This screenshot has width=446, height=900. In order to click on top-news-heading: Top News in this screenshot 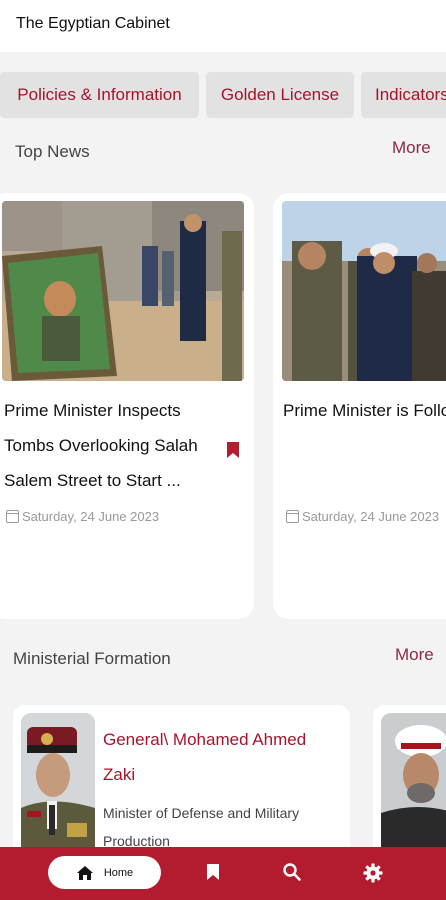, I will do `click(52, 151)`.